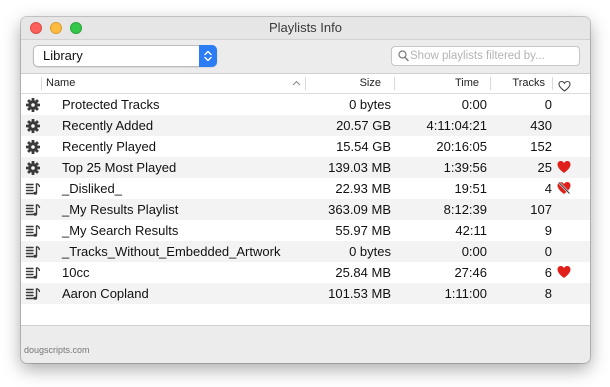 The height and width of the screenshot is (387, 610). What do you see at coordinates (109, 146) in the screenshot?
I see `playlist-name-cell: Recently Played` at bounding box center [109, 146].